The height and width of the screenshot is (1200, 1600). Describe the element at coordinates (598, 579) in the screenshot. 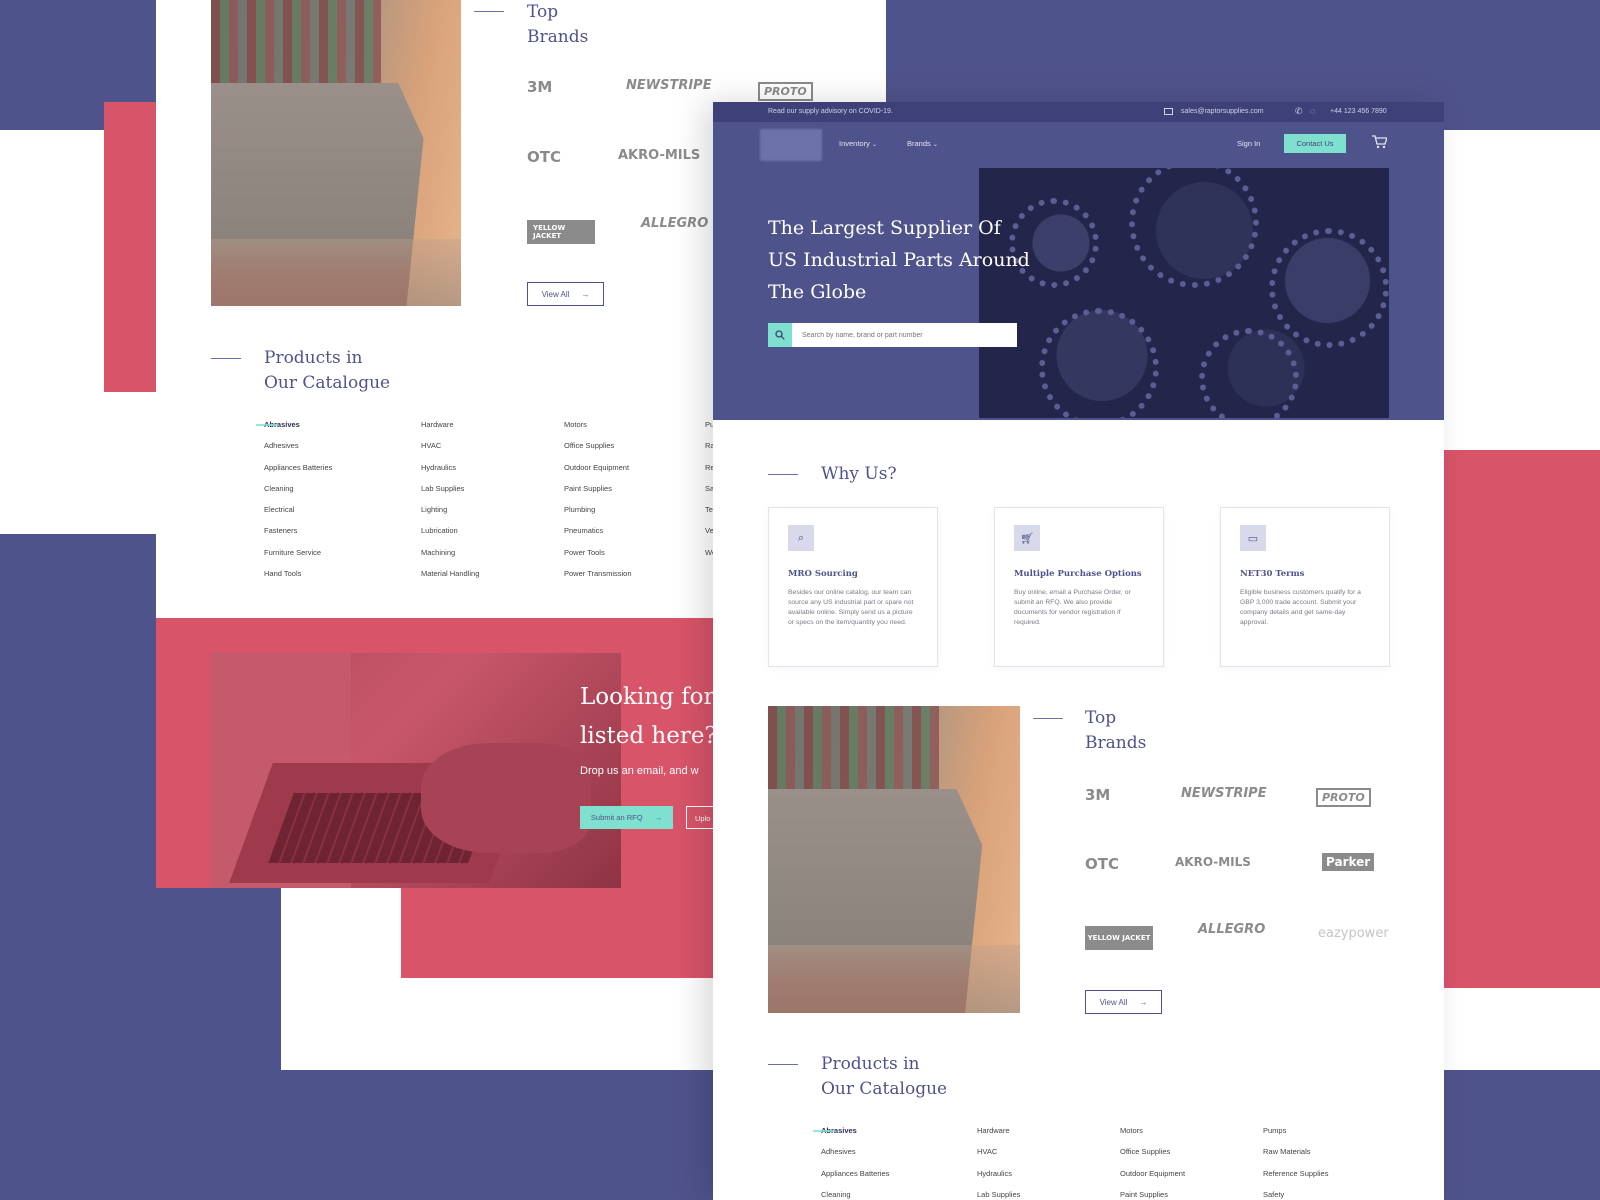

I see `catalogue-link: Power Transmission` at that location.